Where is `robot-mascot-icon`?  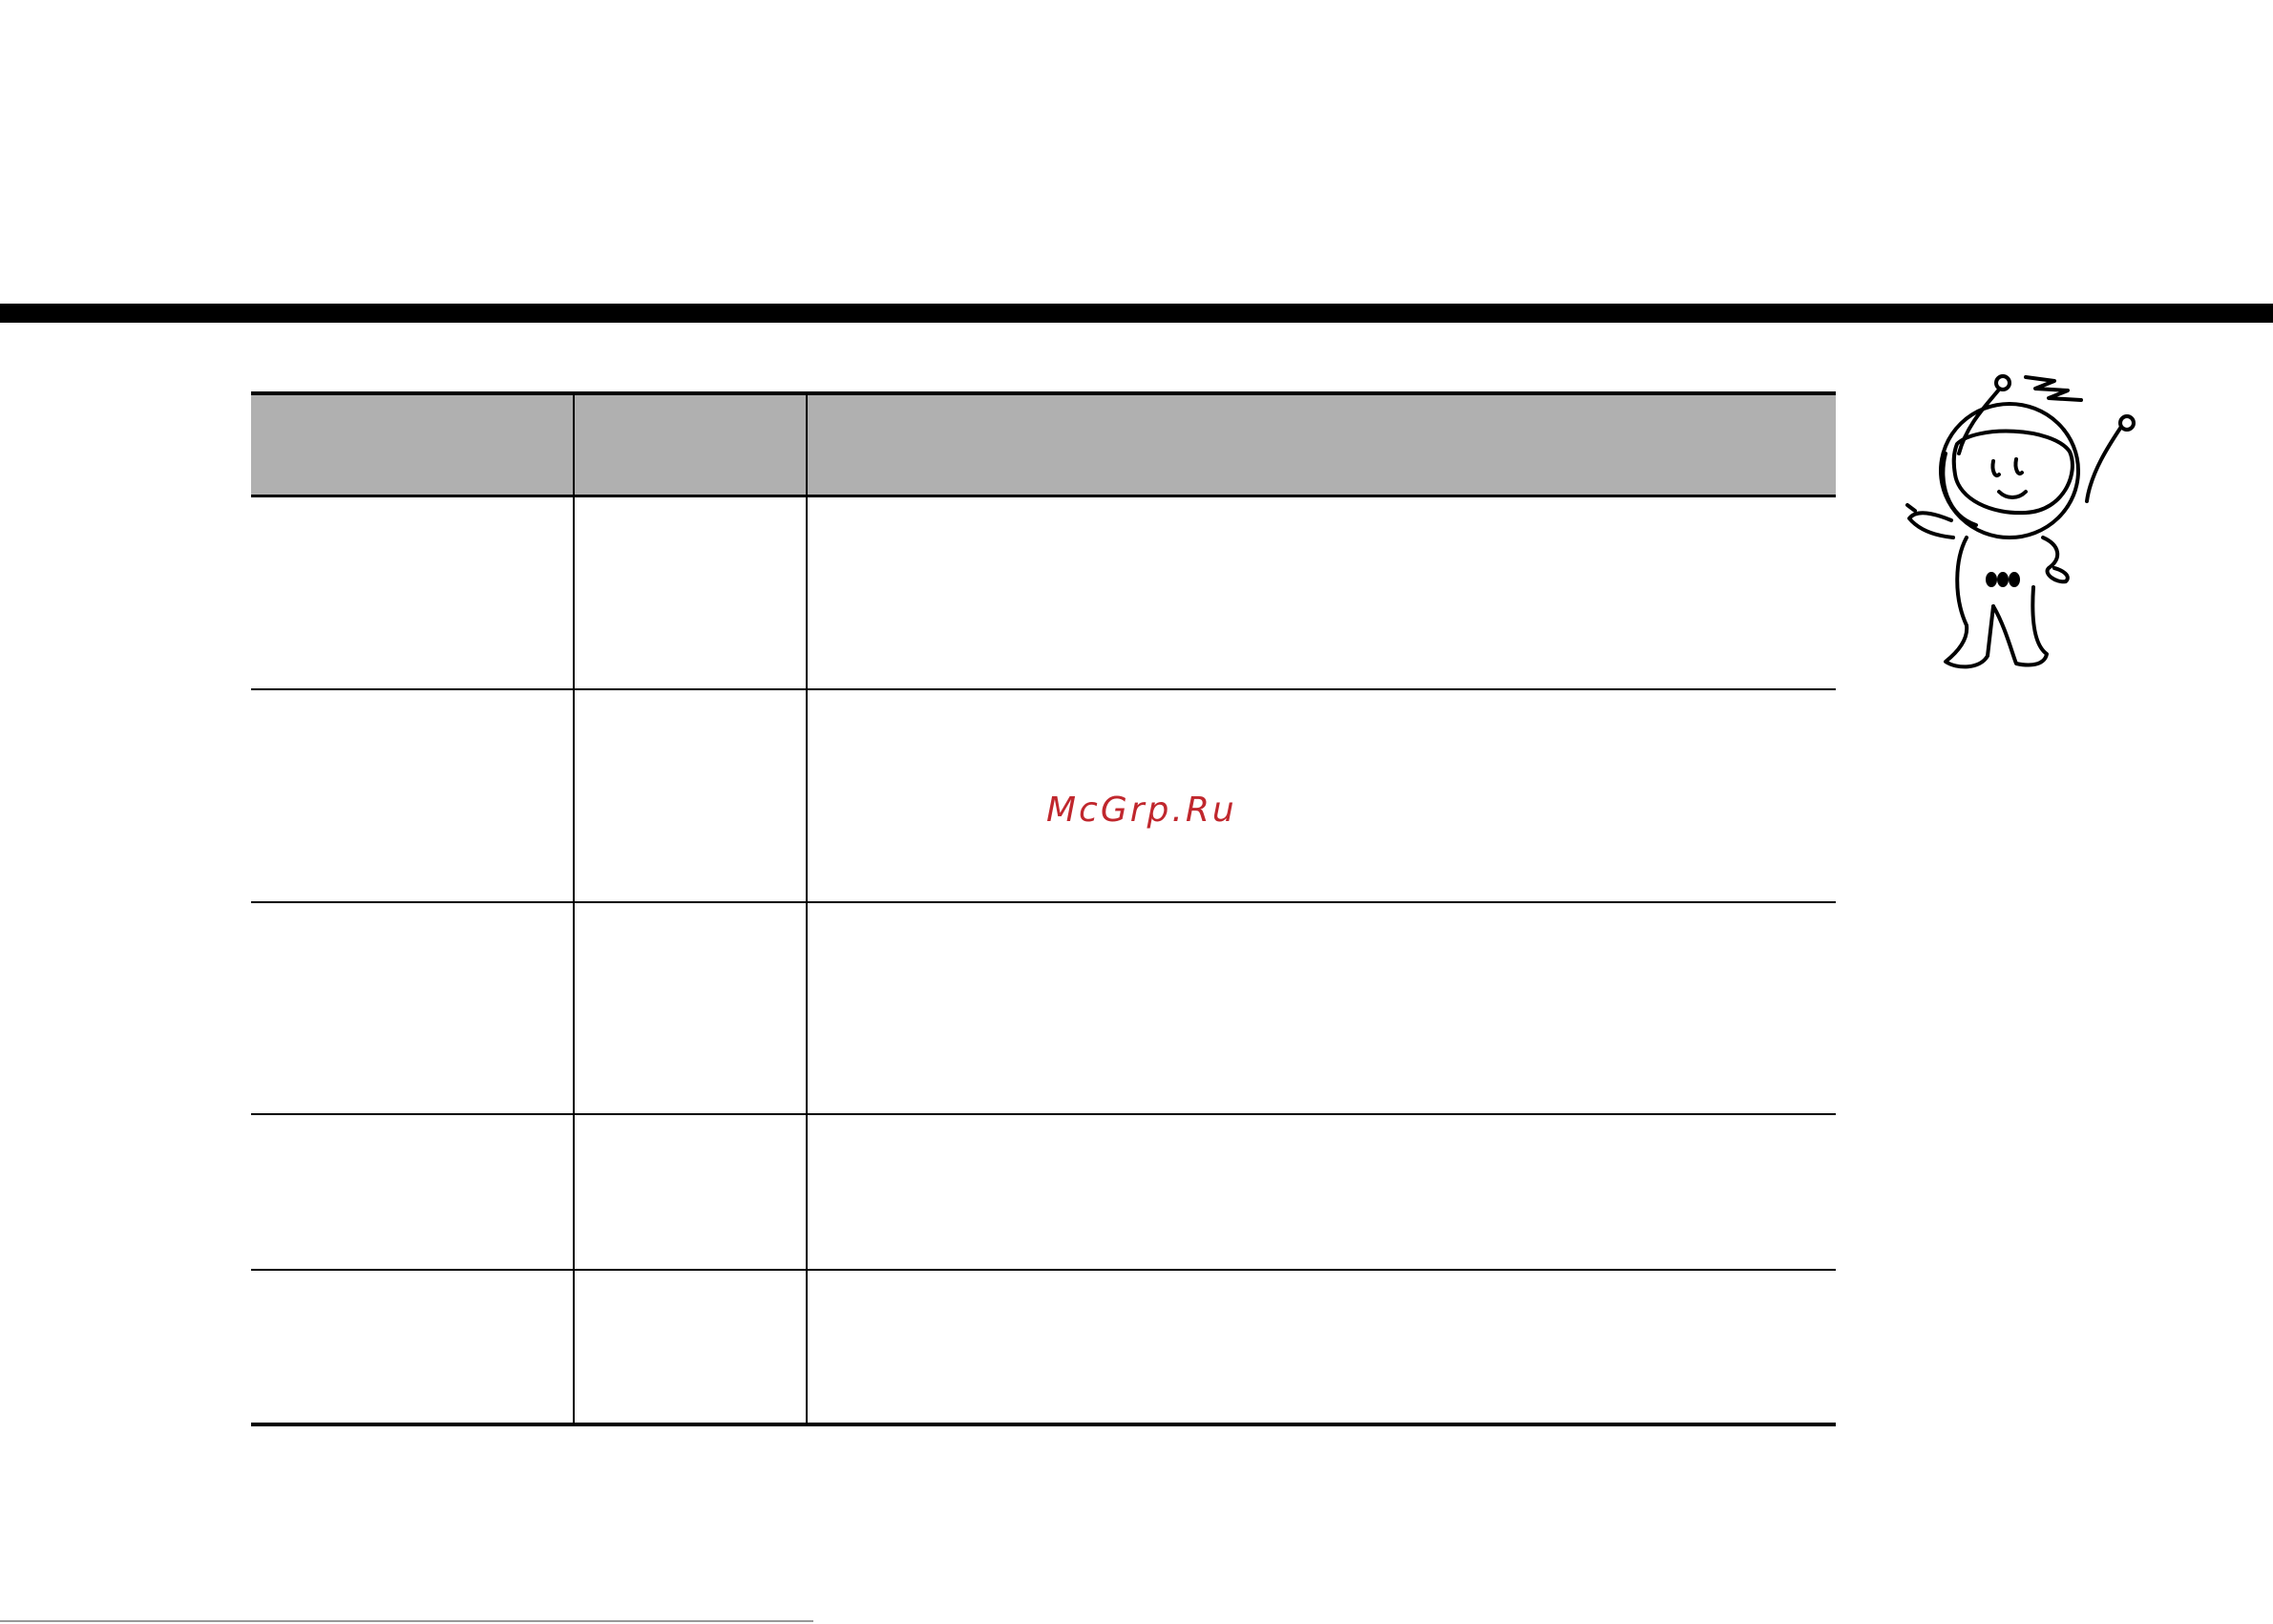 robot-mascot-icon is located at coordinates (2024, 520).